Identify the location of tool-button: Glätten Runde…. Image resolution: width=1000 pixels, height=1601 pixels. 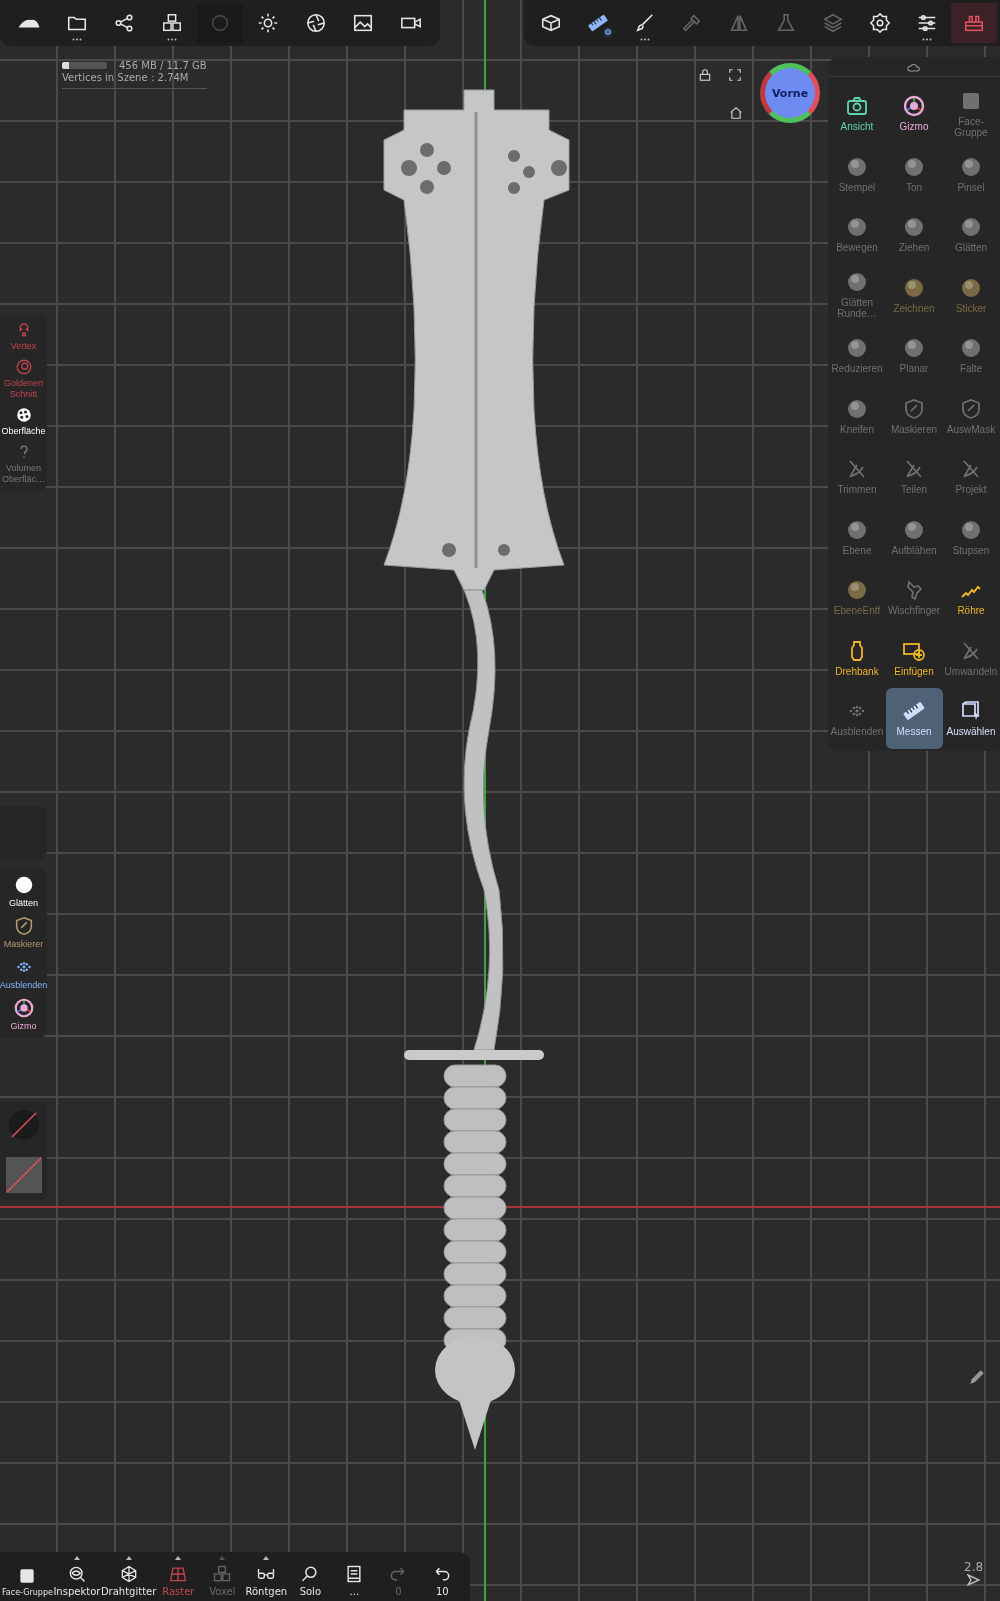
(857, 294).